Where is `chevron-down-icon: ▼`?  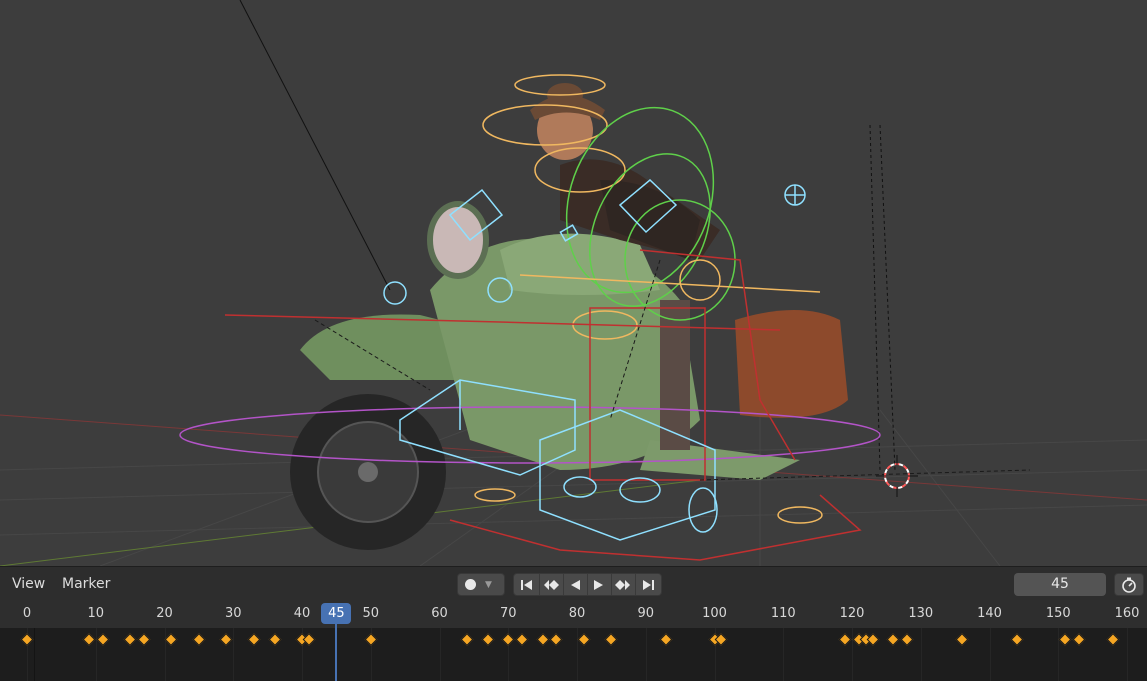
chevron-down-icon: ▼ is located at coordinates (488, 585).